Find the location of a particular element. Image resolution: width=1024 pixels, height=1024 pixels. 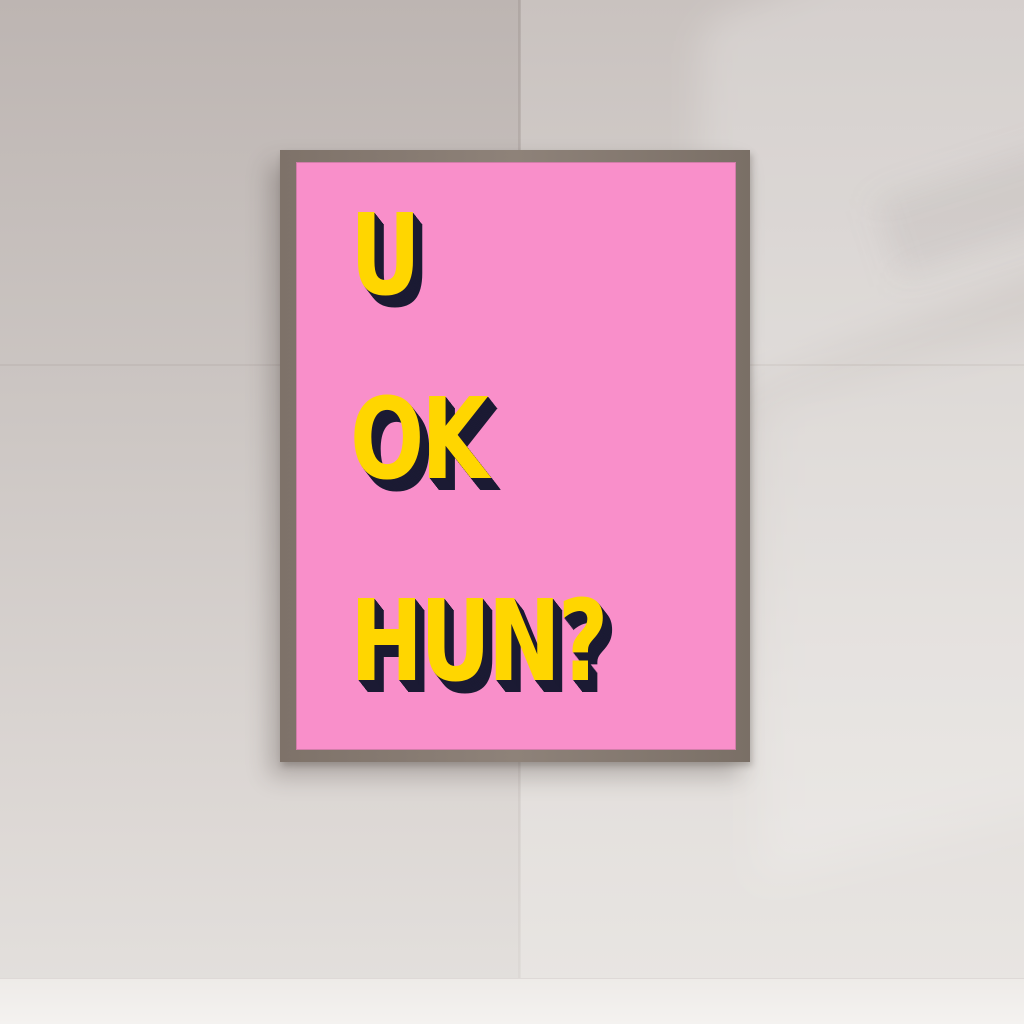

poster-line-u: U is located at coordinates (385, 256).